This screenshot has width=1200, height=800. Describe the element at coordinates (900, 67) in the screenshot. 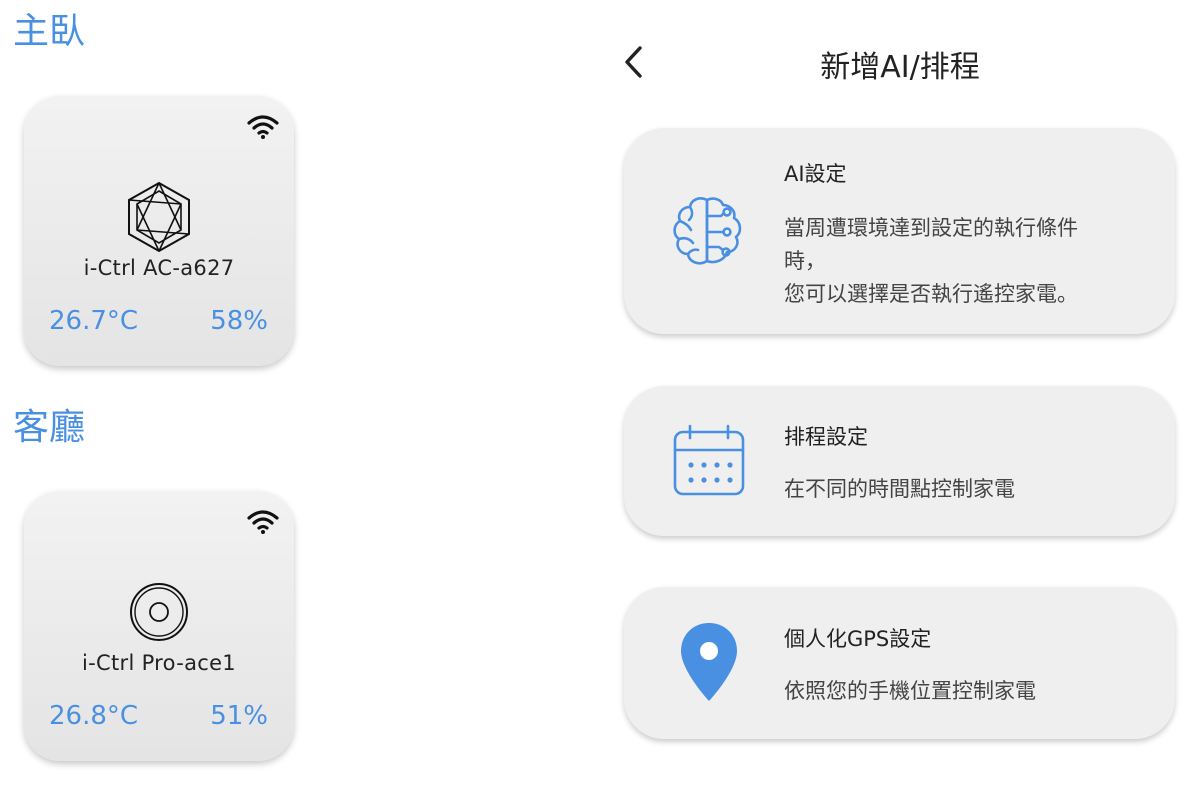

I see `page-title: 新增AI/排程` at that location.